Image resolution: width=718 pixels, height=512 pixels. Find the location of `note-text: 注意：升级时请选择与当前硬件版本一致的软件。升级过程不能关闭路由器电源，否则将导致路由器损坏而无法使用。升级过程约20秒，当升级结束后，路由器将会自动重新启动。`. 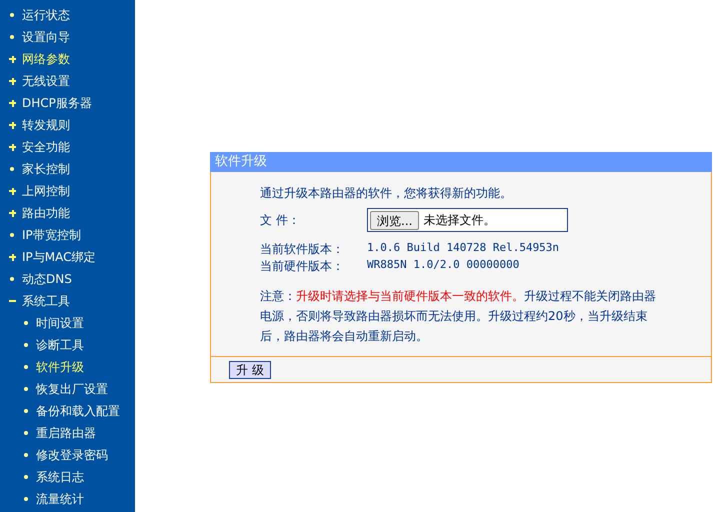

note-text: 注意：升级时请选择与当前硬件版本一致的软件。升级过程不能关闭路由器电源，否则将导致路由器损坏而无法使用。升级过程约20秒，当升级结束后，路由器将会自动重新启动。 is located at coordinates (458, 316).